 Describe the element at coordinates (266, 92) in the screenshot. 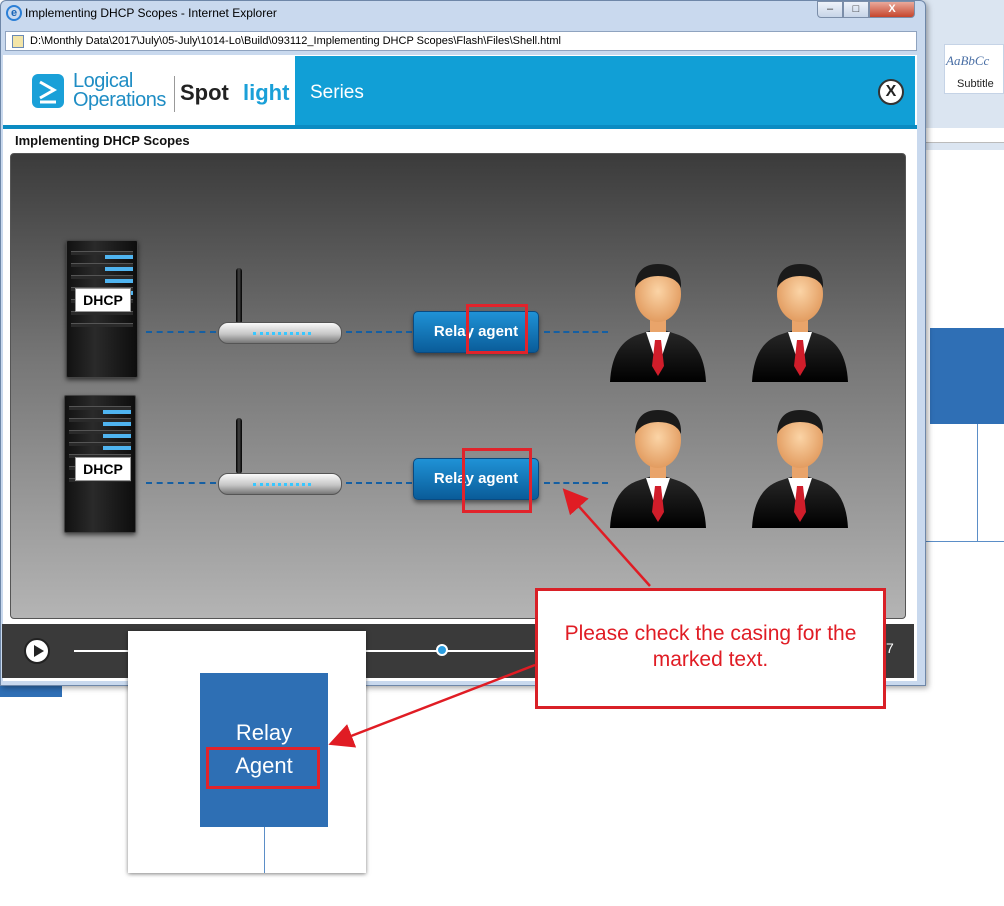

I see `product-name-part2: light` at that location.